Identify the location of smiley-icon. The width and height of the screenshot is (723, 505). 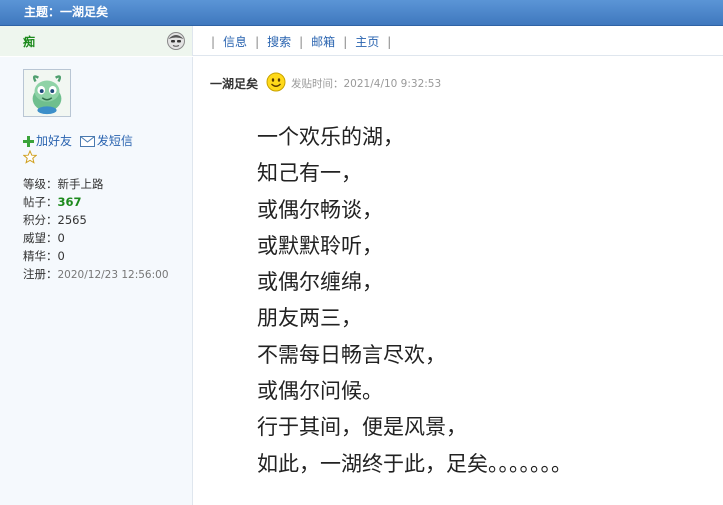
(276, 82).